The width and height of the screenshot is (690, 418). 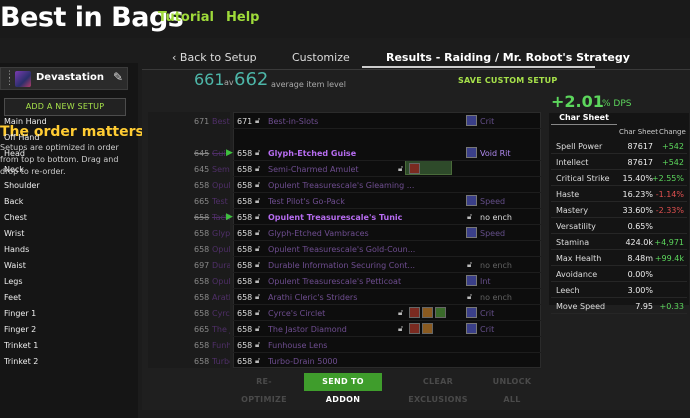 I want to click on tab-customize: Customize, so click(x=321, y=57).